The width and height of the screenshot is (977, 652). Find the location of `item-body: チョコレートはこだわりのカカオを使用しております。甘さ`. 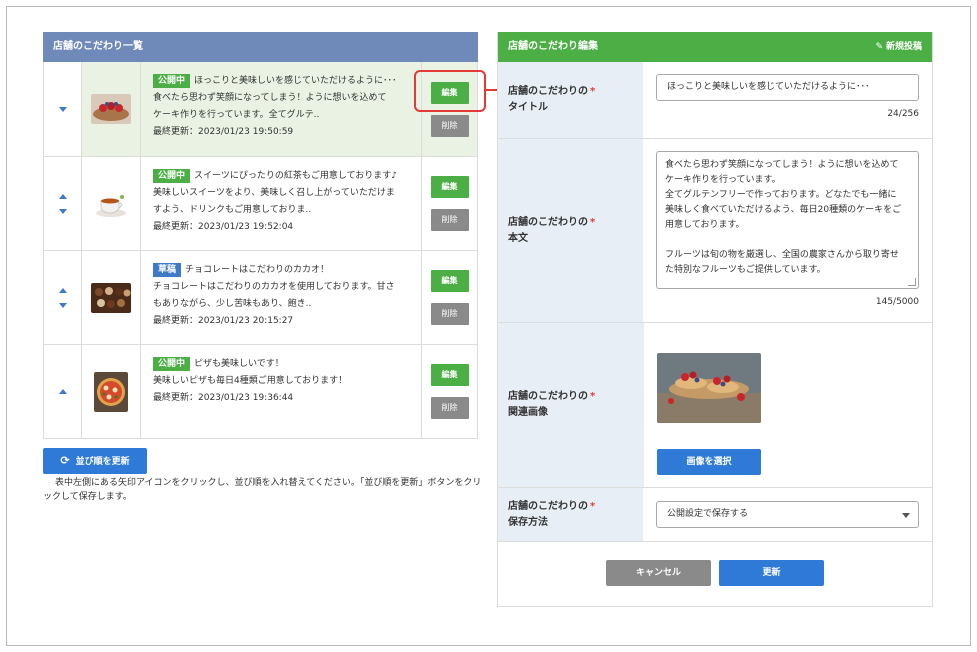

item-body: チョコレートはこだわりのカカオを使用しております。甘さ is located at coordinates (274, 287).